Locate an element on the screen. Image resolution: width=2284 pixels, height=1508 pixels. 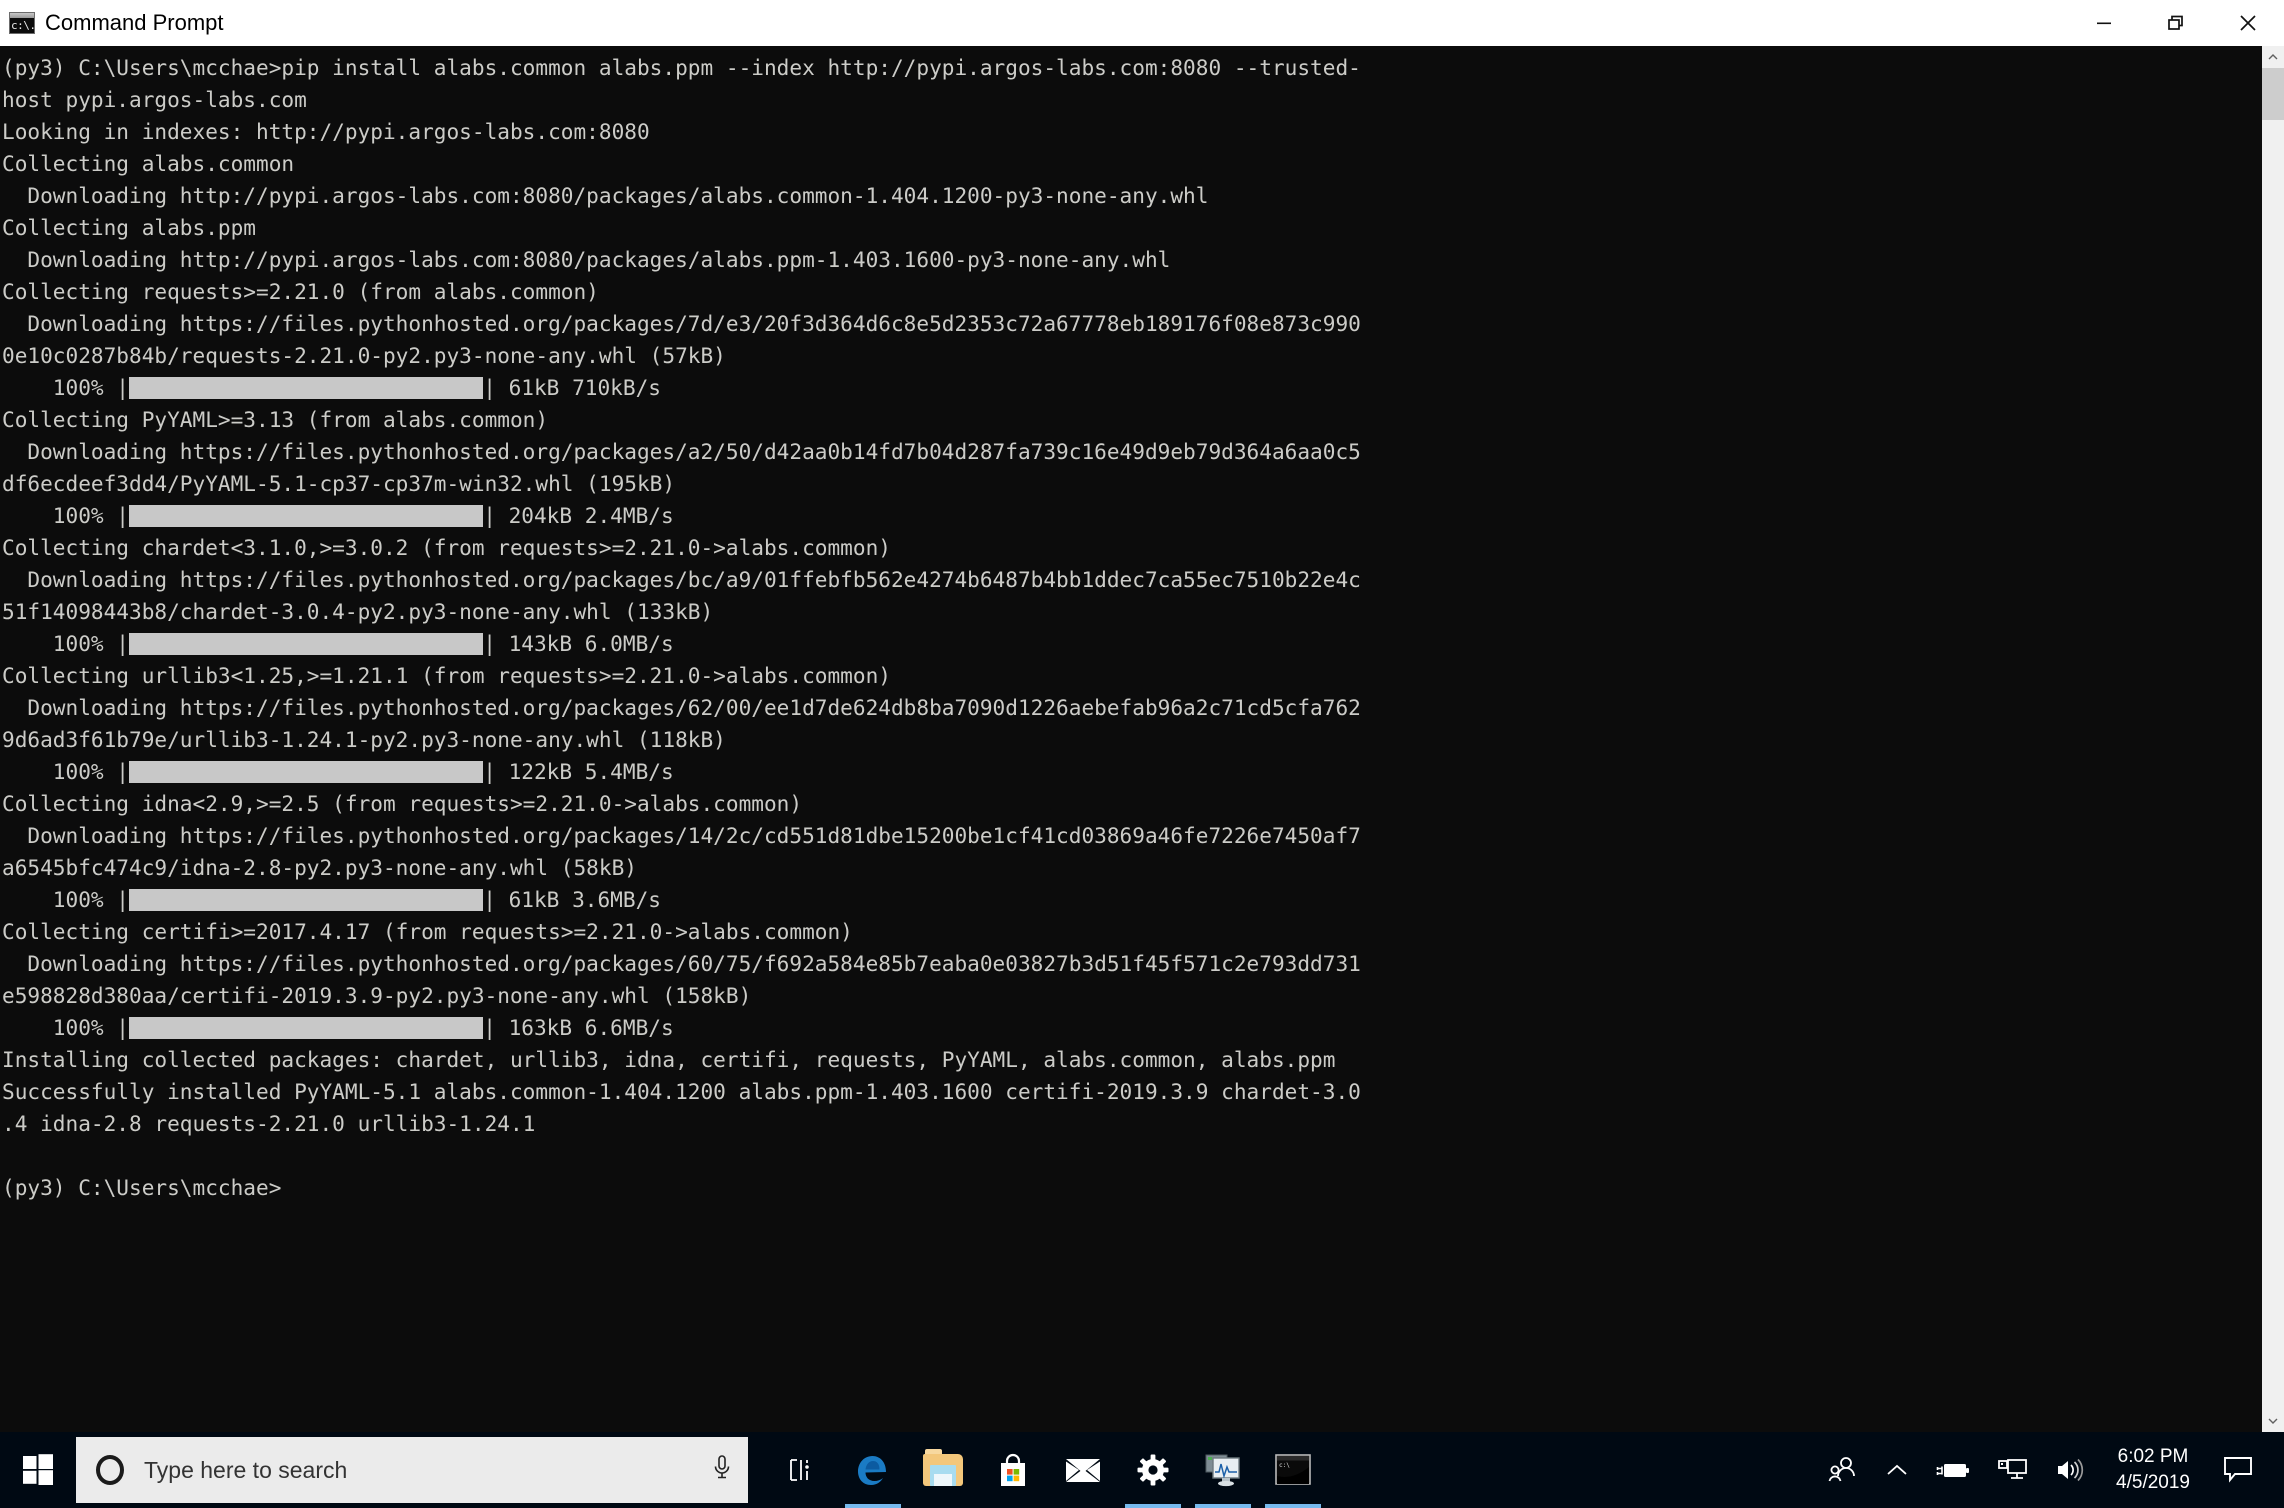
taskbar-item-microsoft-edge is located at coordinates (873, 1470).